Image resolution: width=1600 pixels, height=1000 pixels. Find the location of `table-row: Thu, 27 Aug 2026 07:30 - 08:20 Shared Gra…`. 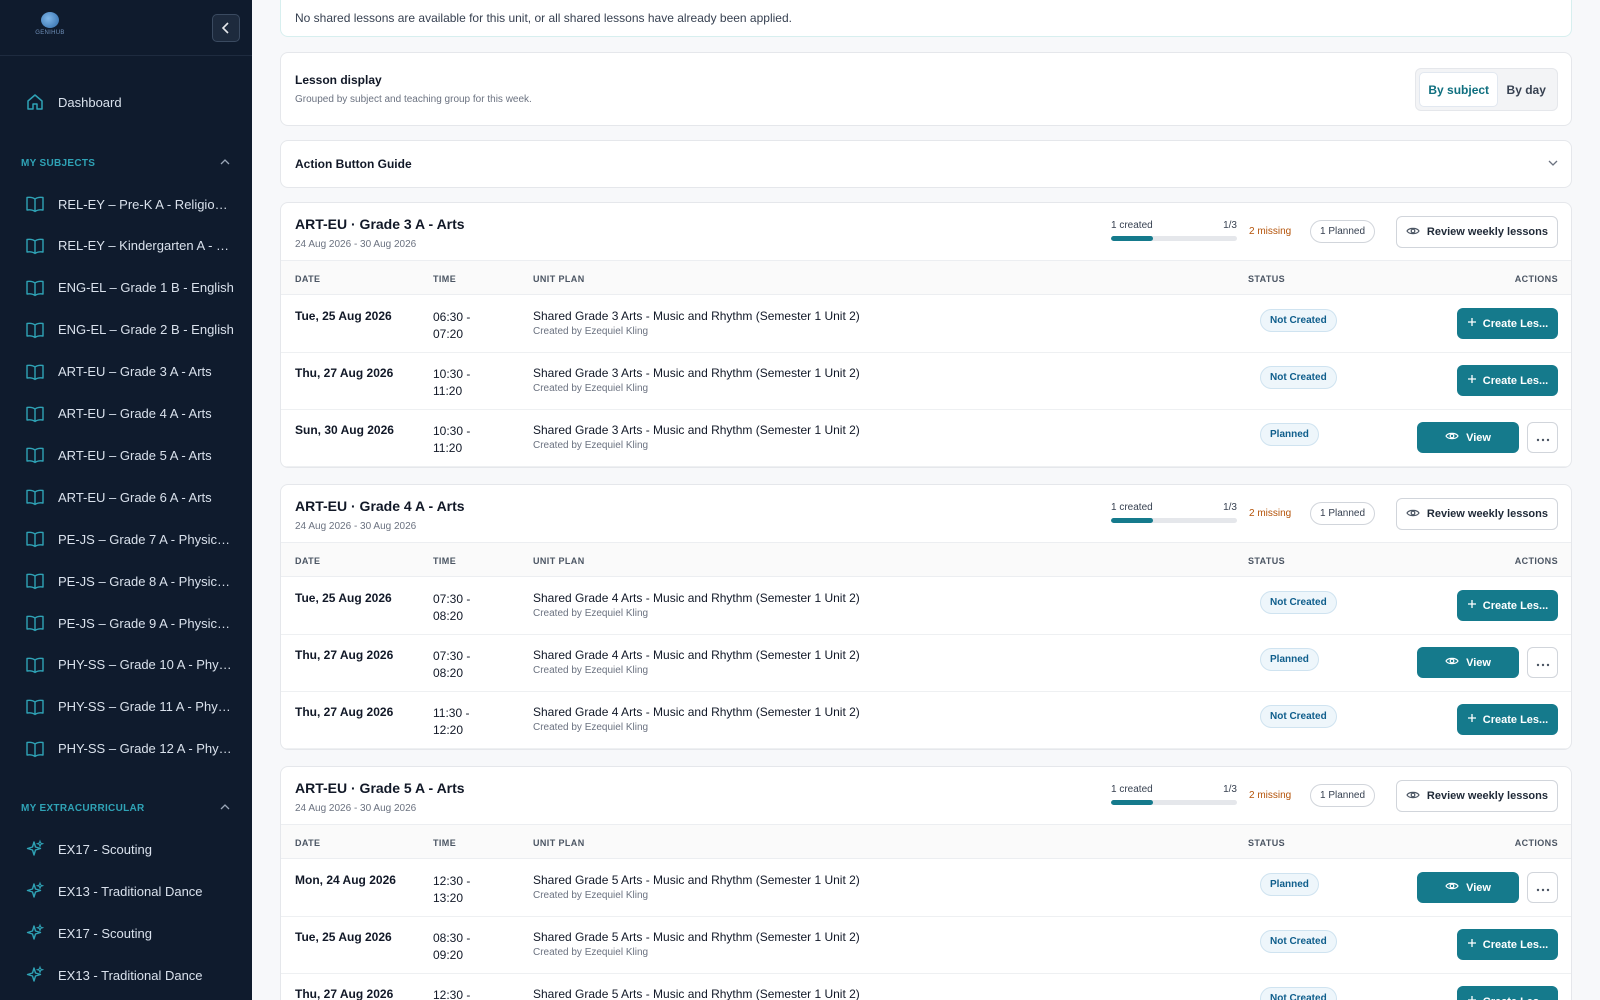

table-row: Thu, 27 Aug 2026 07:30 - 08:20 Shared Gra… is located at coordinates (926, 663).